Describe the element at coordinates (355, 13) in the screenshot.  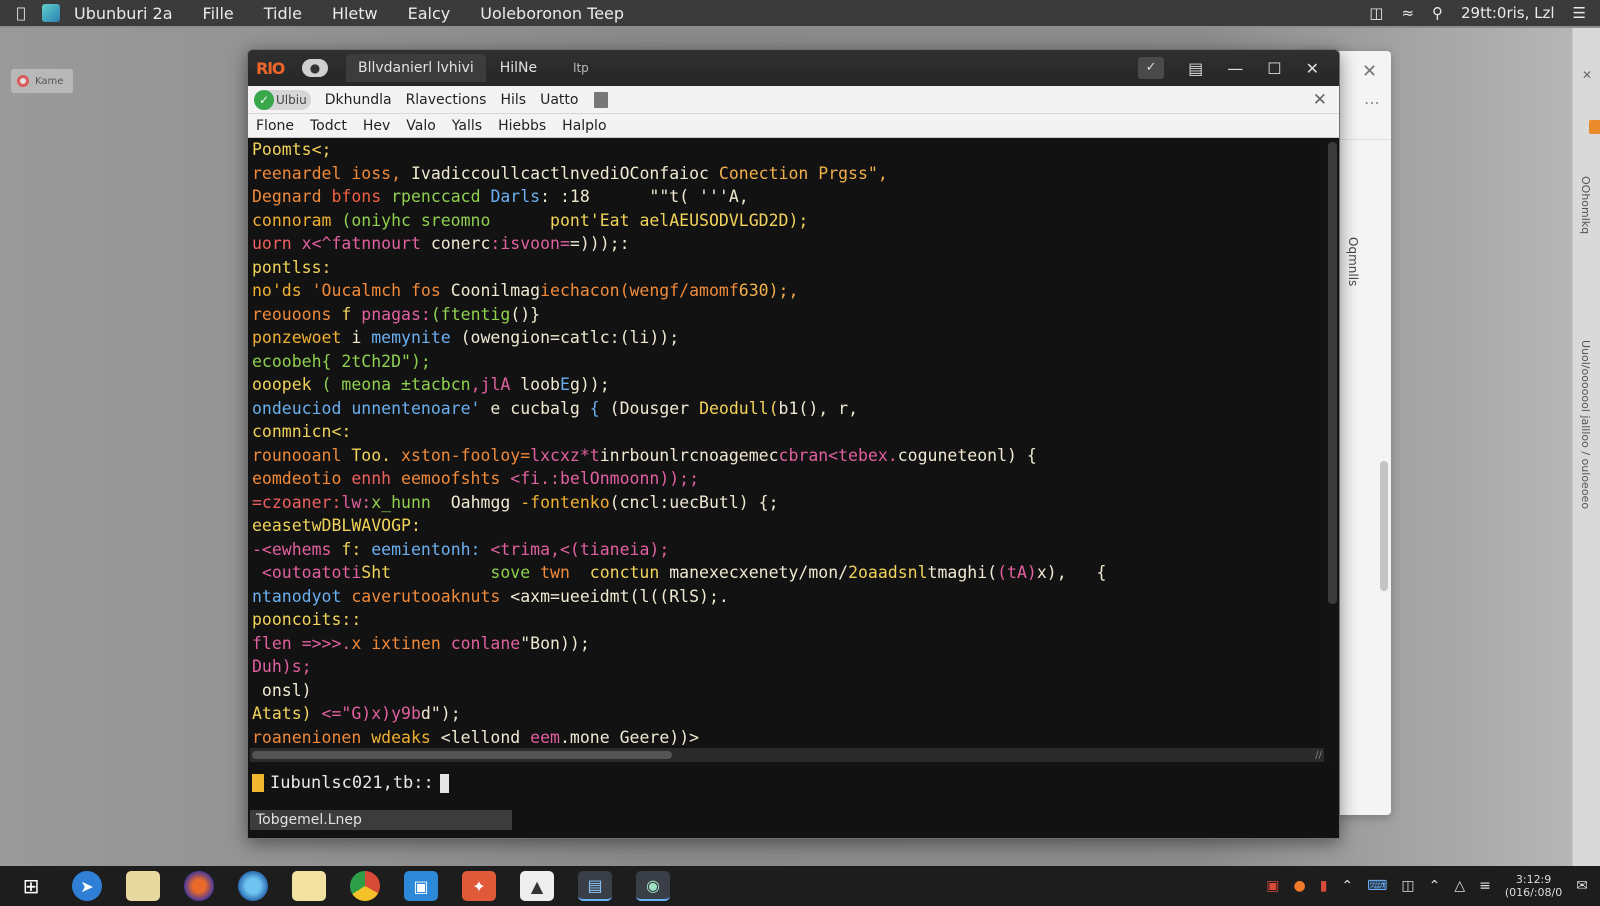
I see `menubar-item-view: Hletw` at that location.